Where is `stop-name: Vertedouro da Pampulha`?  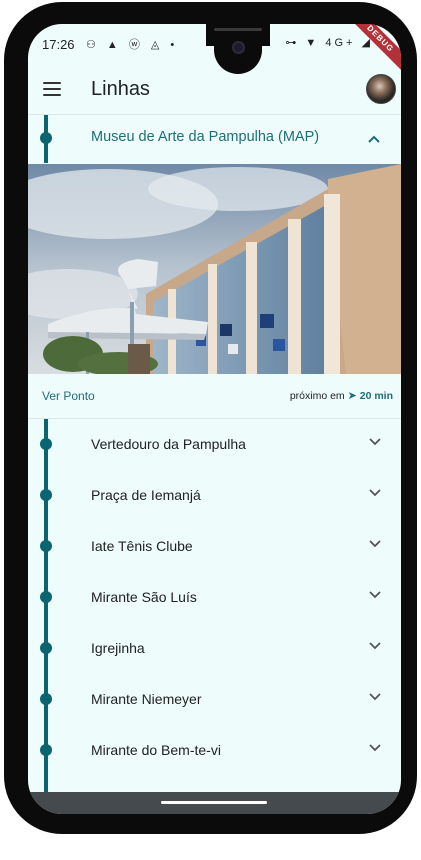
stop-name: Vertedouro da Pampulha is located at coordinates (168, 444).